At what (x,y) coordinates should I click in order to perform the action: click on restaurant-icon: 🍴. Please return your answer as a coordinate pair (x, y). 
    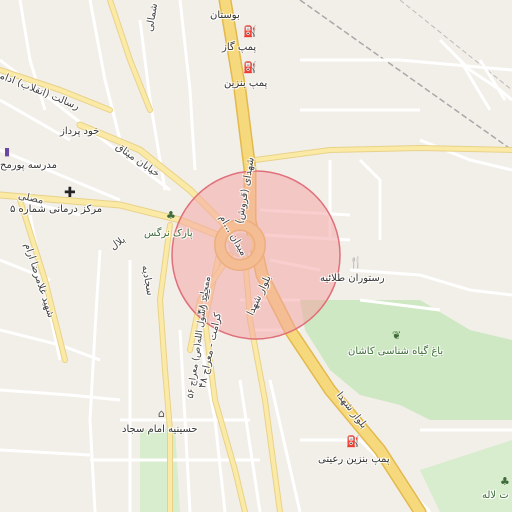
    Looking at the image, I should click on (356, 262).